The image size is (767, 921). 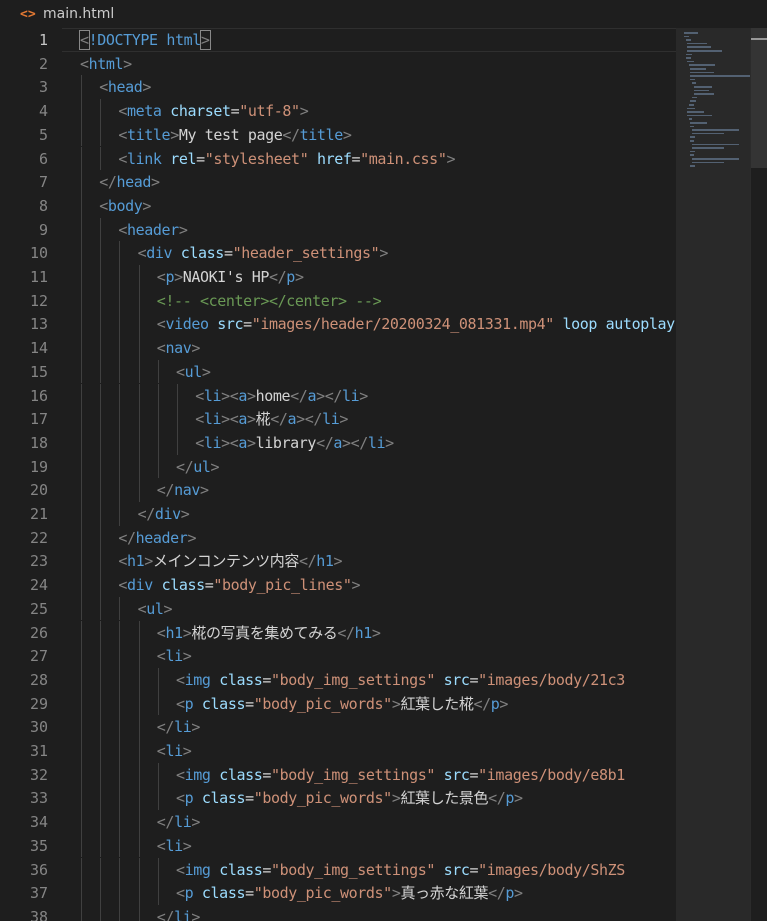 I want to click on line-number: 10, so click(x=38, y=253).